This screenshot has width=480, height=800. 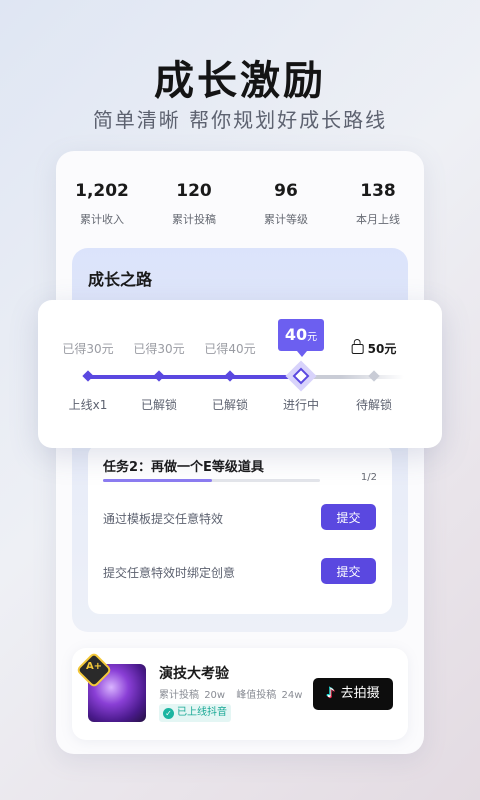 I want to click on status-badge: ✓ 已上线抖音, so click(x=195, y=713).